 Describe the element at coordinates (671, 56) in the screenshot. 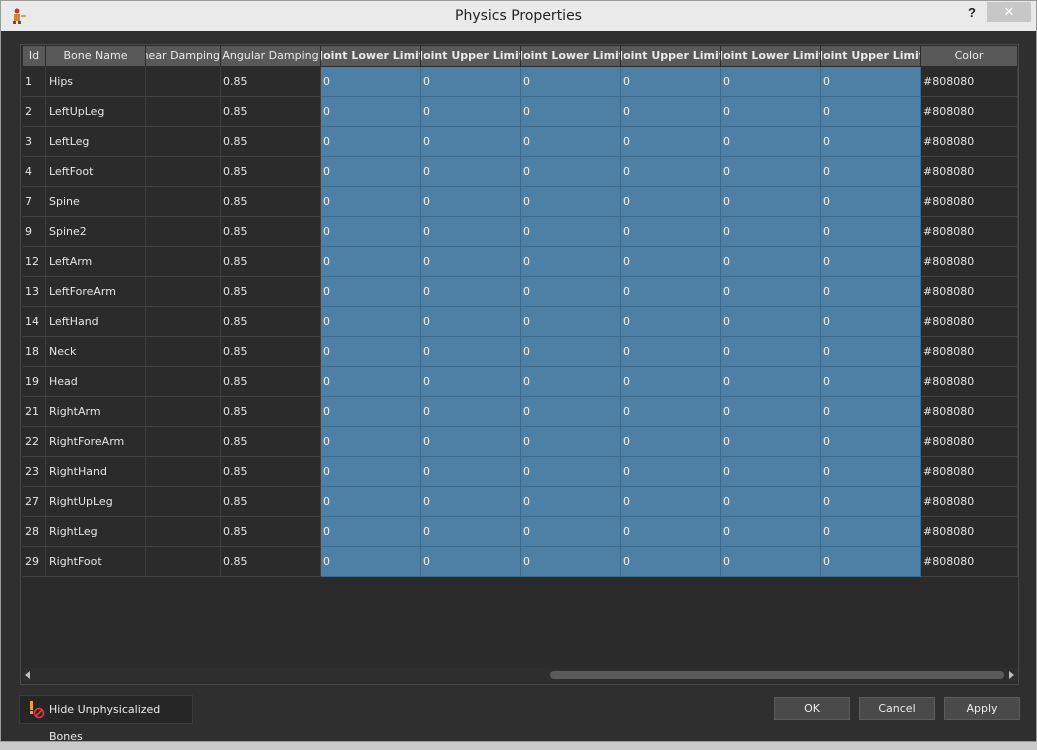

I see `column-header-joint-upper-limit-y: Joint Upper Limit Y` at that location.